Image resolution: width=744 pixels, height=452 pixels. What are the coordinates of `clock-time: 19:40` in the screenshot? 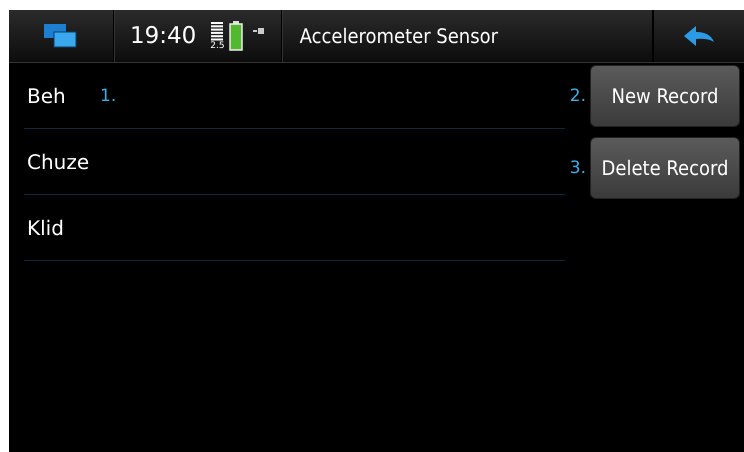 It's located at (163, 36).